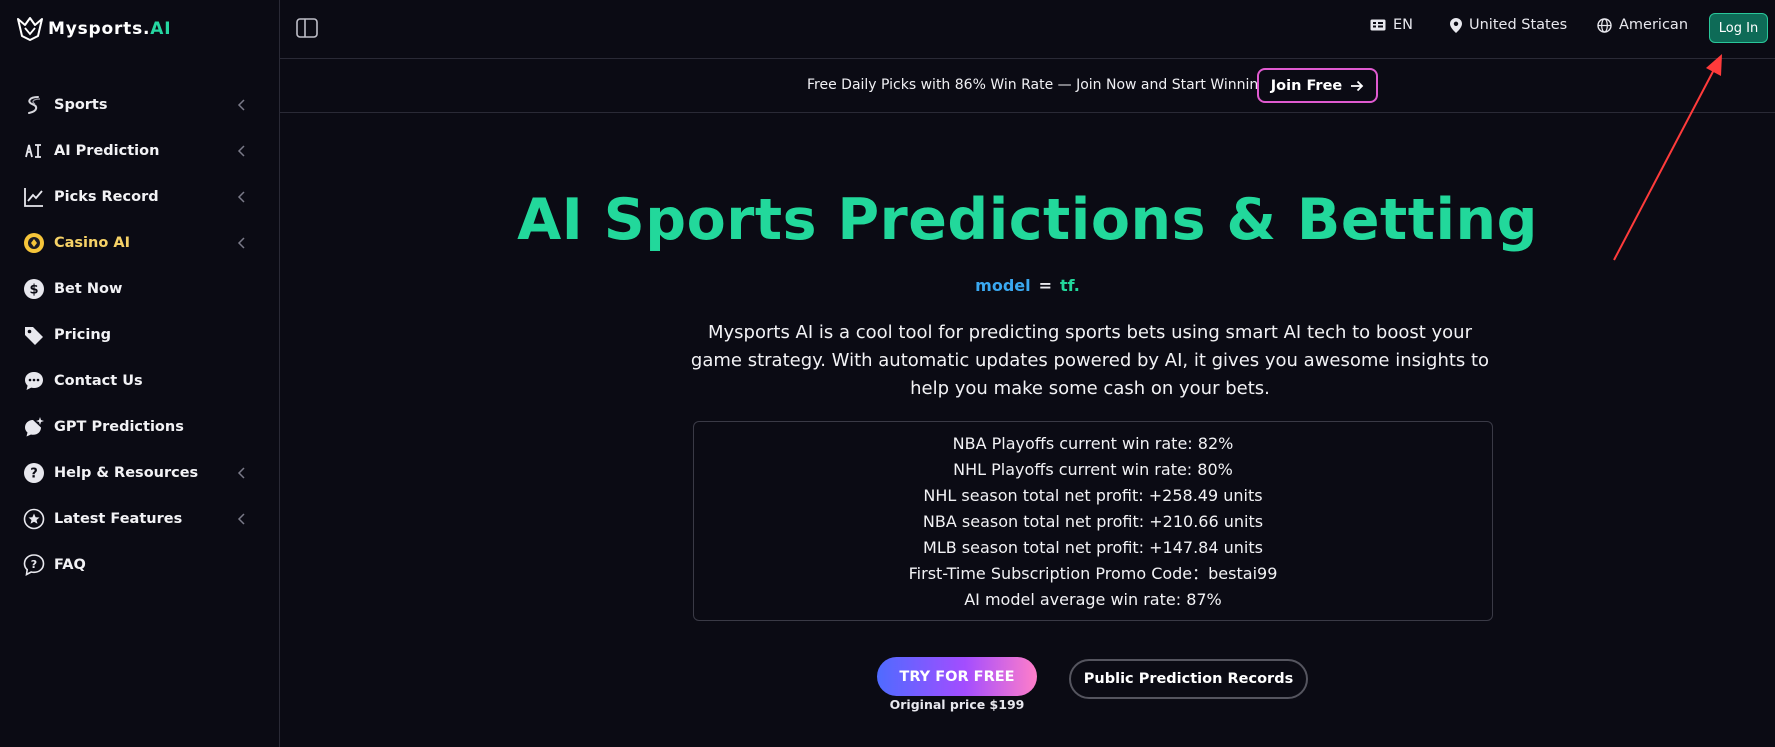  Describe the element at coordinates (81, 105) in the screenshot. I see `sidebar-item-label: Sports` at that location.